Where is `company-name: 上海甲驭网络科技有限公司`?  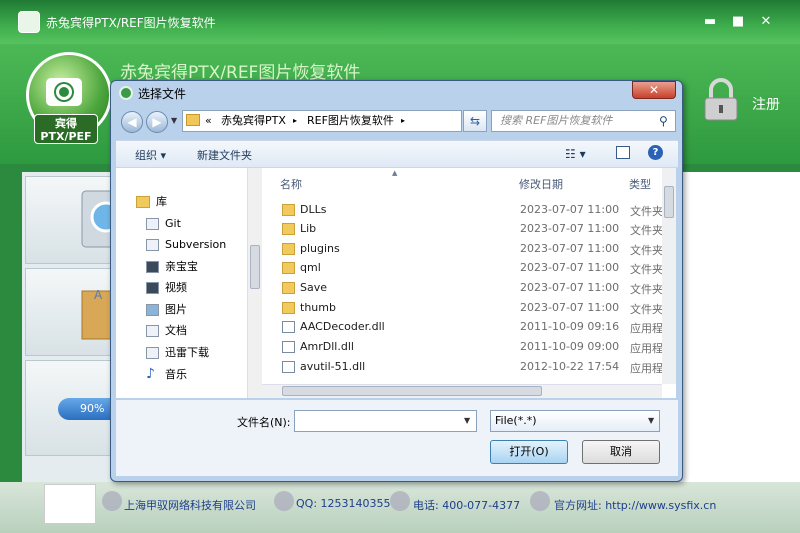 company-name: 上海甲驭网络科技有限公司 is located at coordinates (190, 505).